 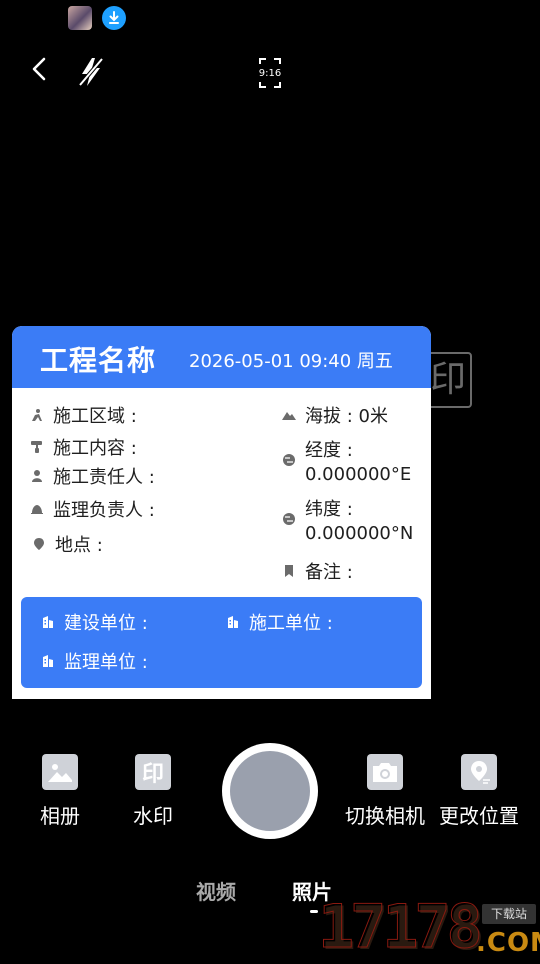 I want to click on chevron-left-icon, so click(x=39, y=69).